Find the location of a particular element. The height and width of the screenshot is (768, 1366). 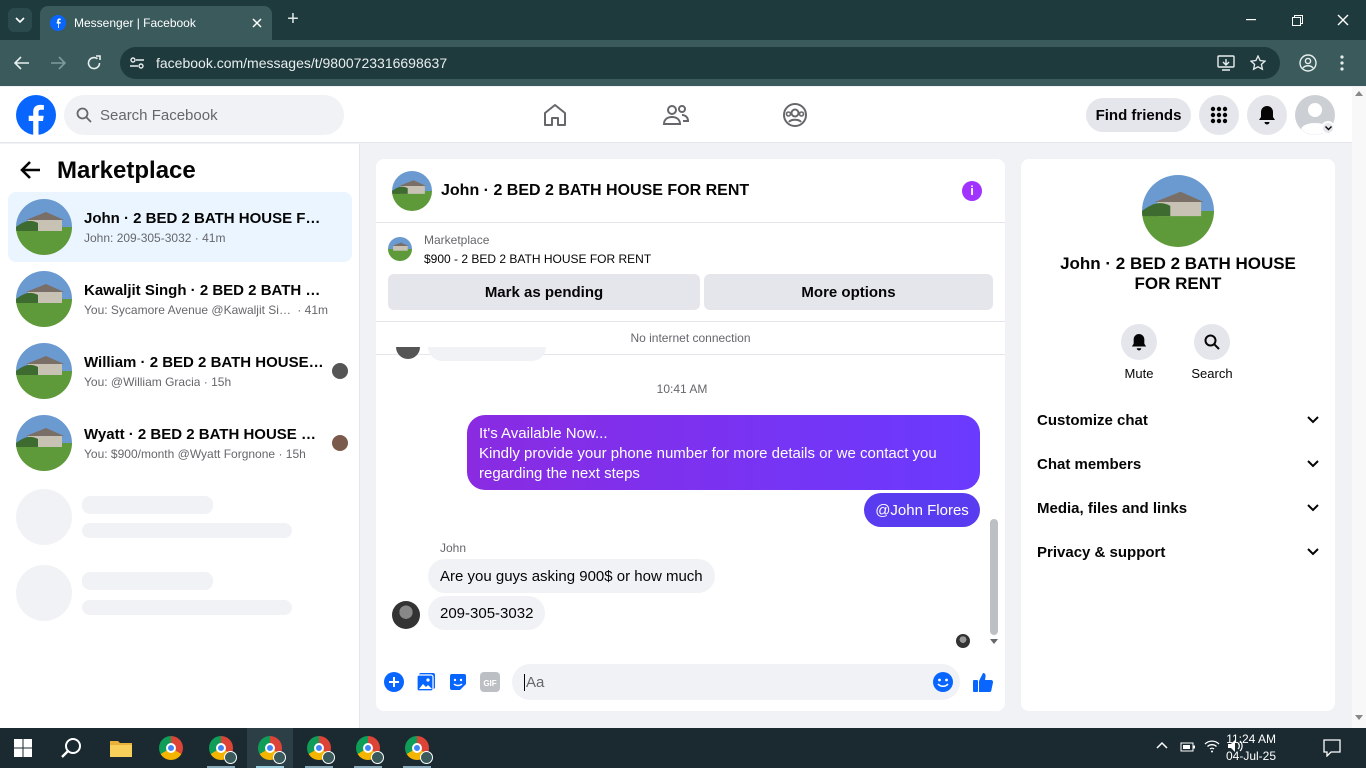

install-app-button is located at coordinates (1226, 63).